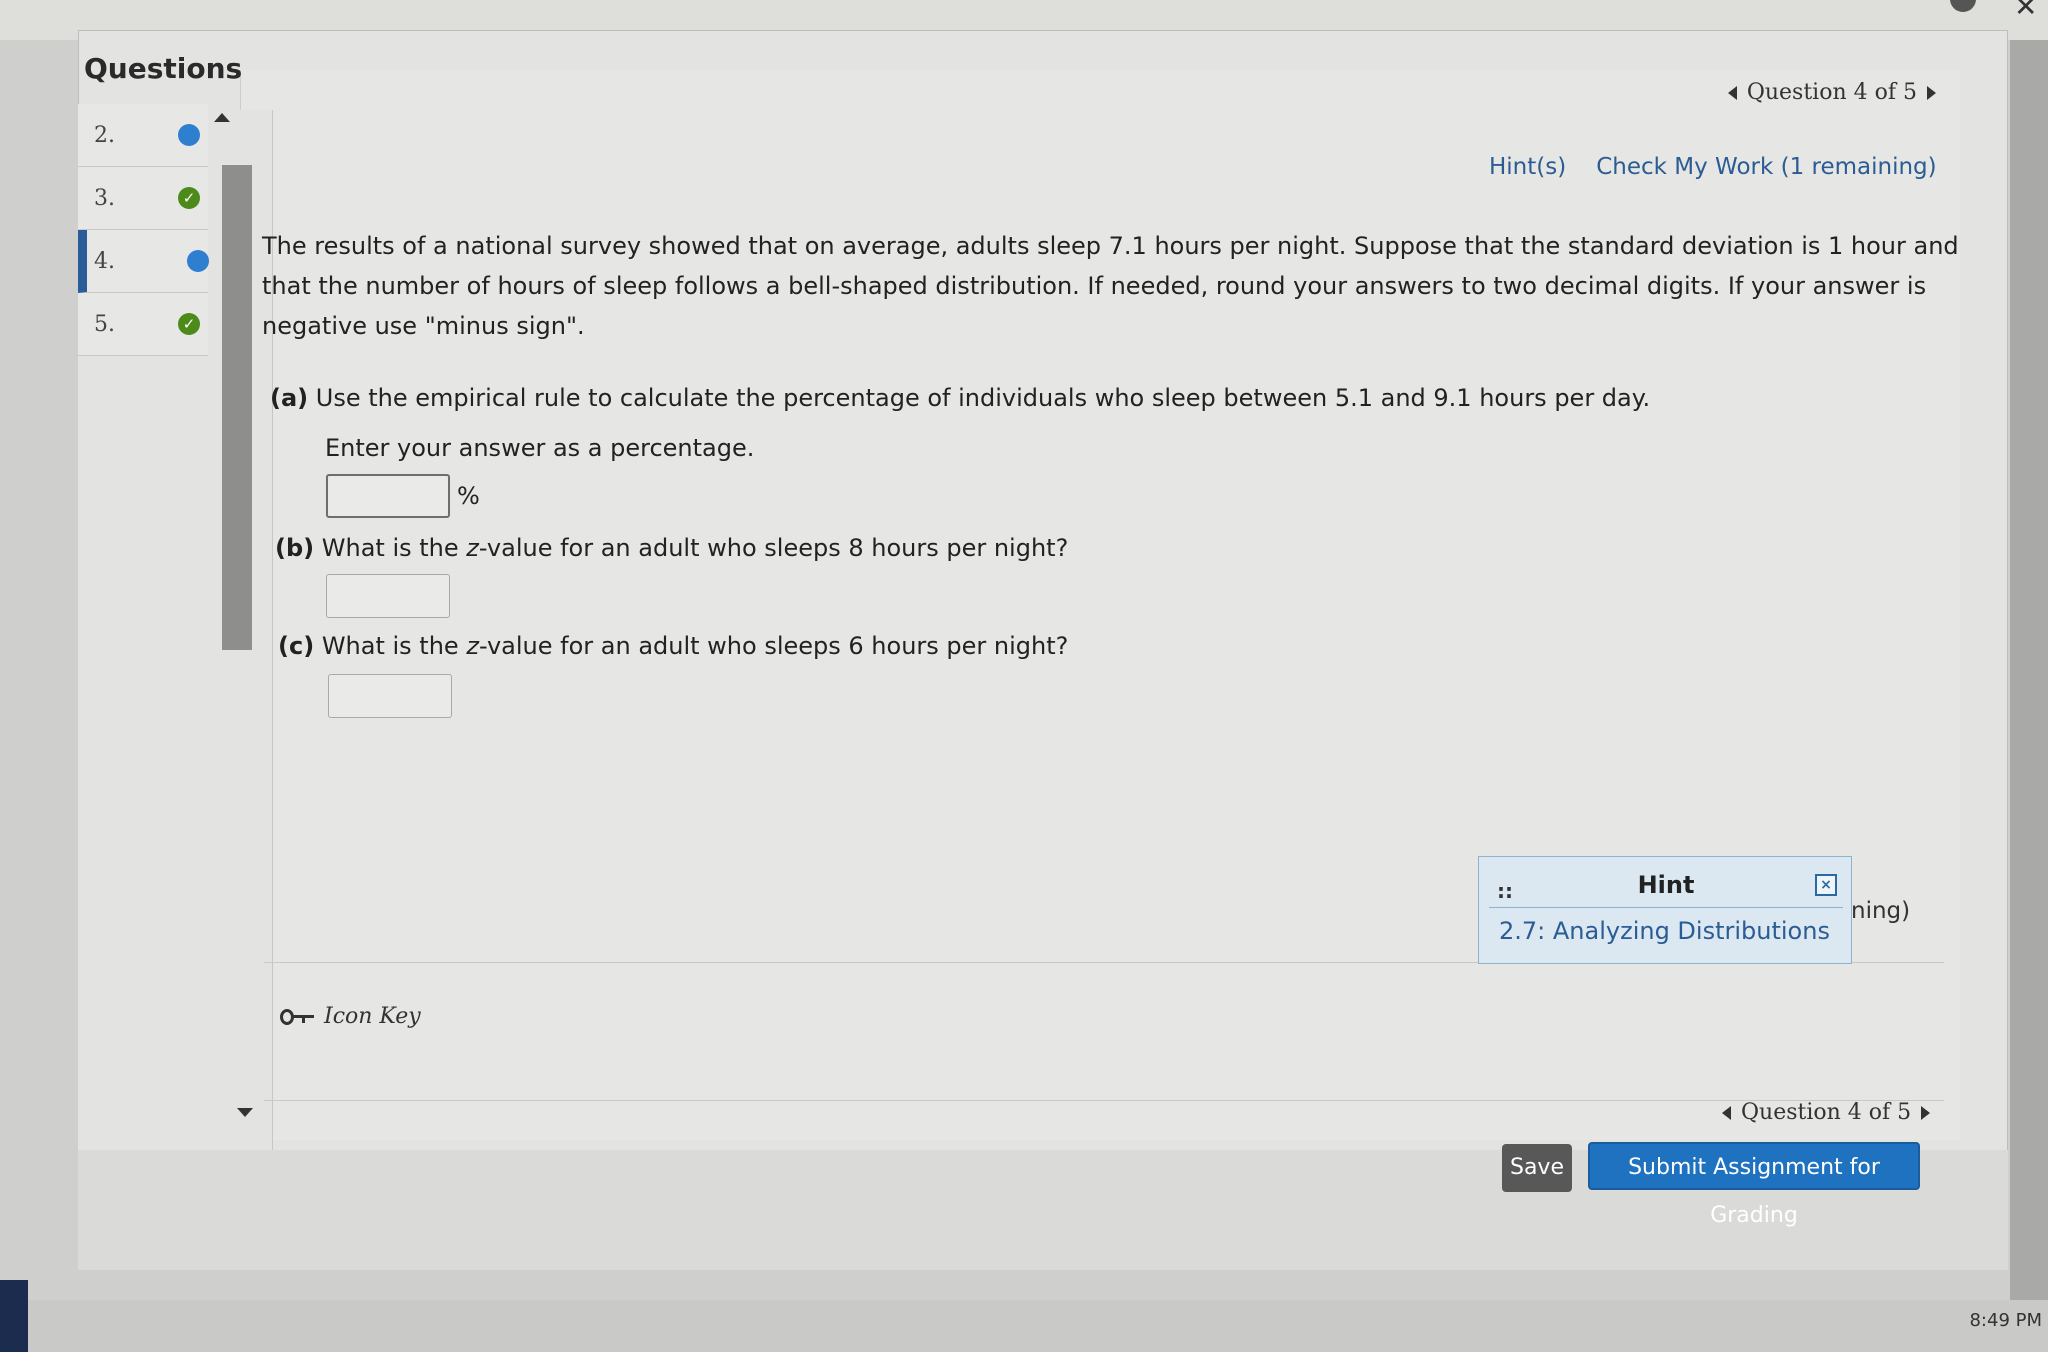 The width and height of the screenshot is (2048, 1352). I want to click on percent-unit: %, so click(468, 496).